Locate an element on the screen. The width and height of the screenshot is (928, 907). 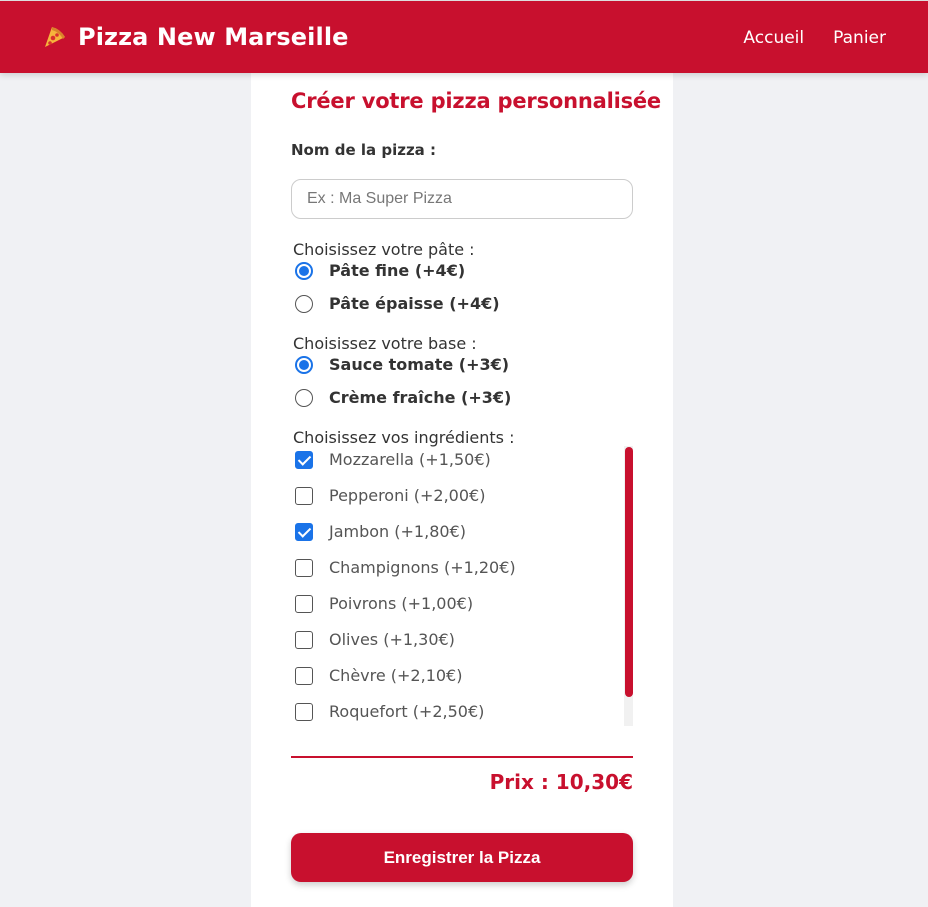
ingredient-poivrons: Poivrons (+1,00€) is located at coordinates (384, 603).